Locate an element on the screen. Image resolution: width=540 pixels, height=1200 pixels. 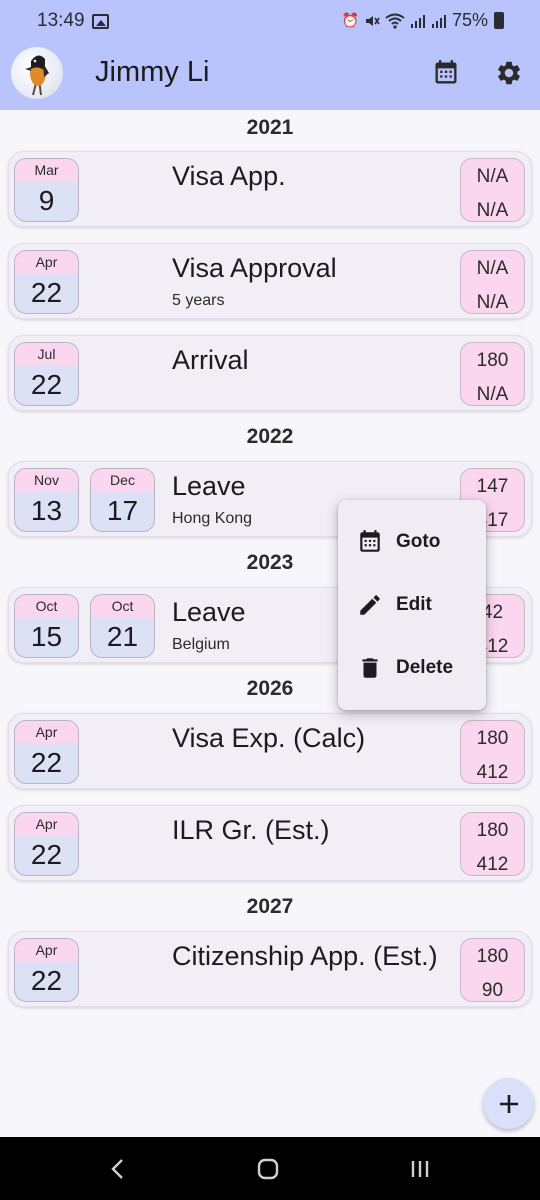
menu-label: Goto is located at coordinates (418, 541).